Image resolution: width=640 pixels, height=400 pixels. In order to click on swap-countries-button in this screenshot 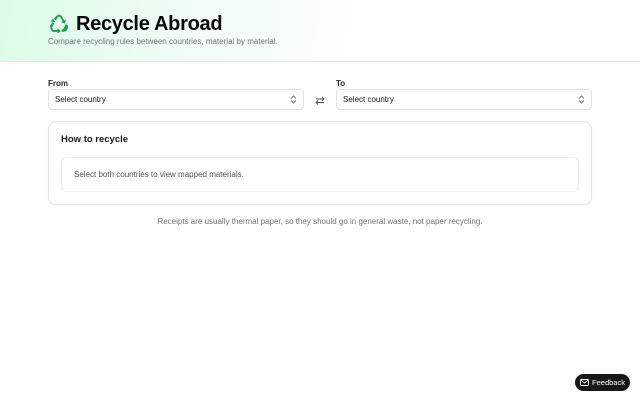, I will do `click(320, 100)`.